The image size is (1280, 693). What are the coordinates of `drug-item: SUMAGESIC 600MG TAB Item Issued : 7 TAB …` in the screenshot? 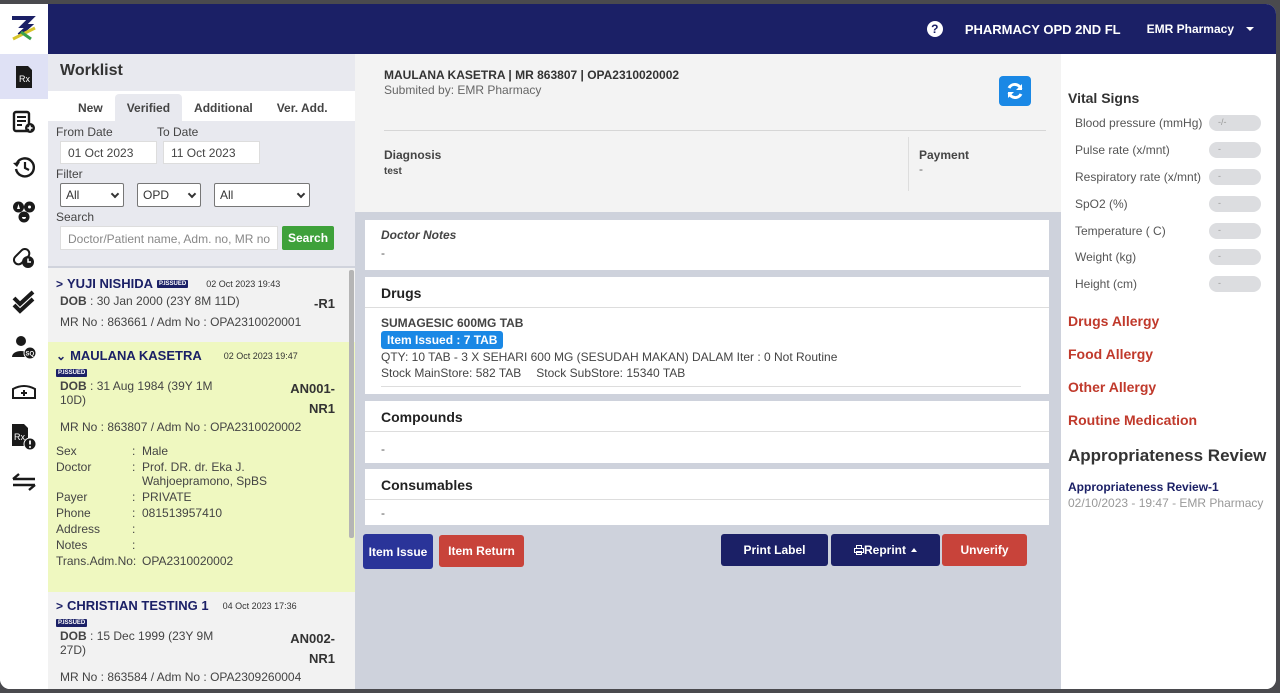 It's located at (707, 347).